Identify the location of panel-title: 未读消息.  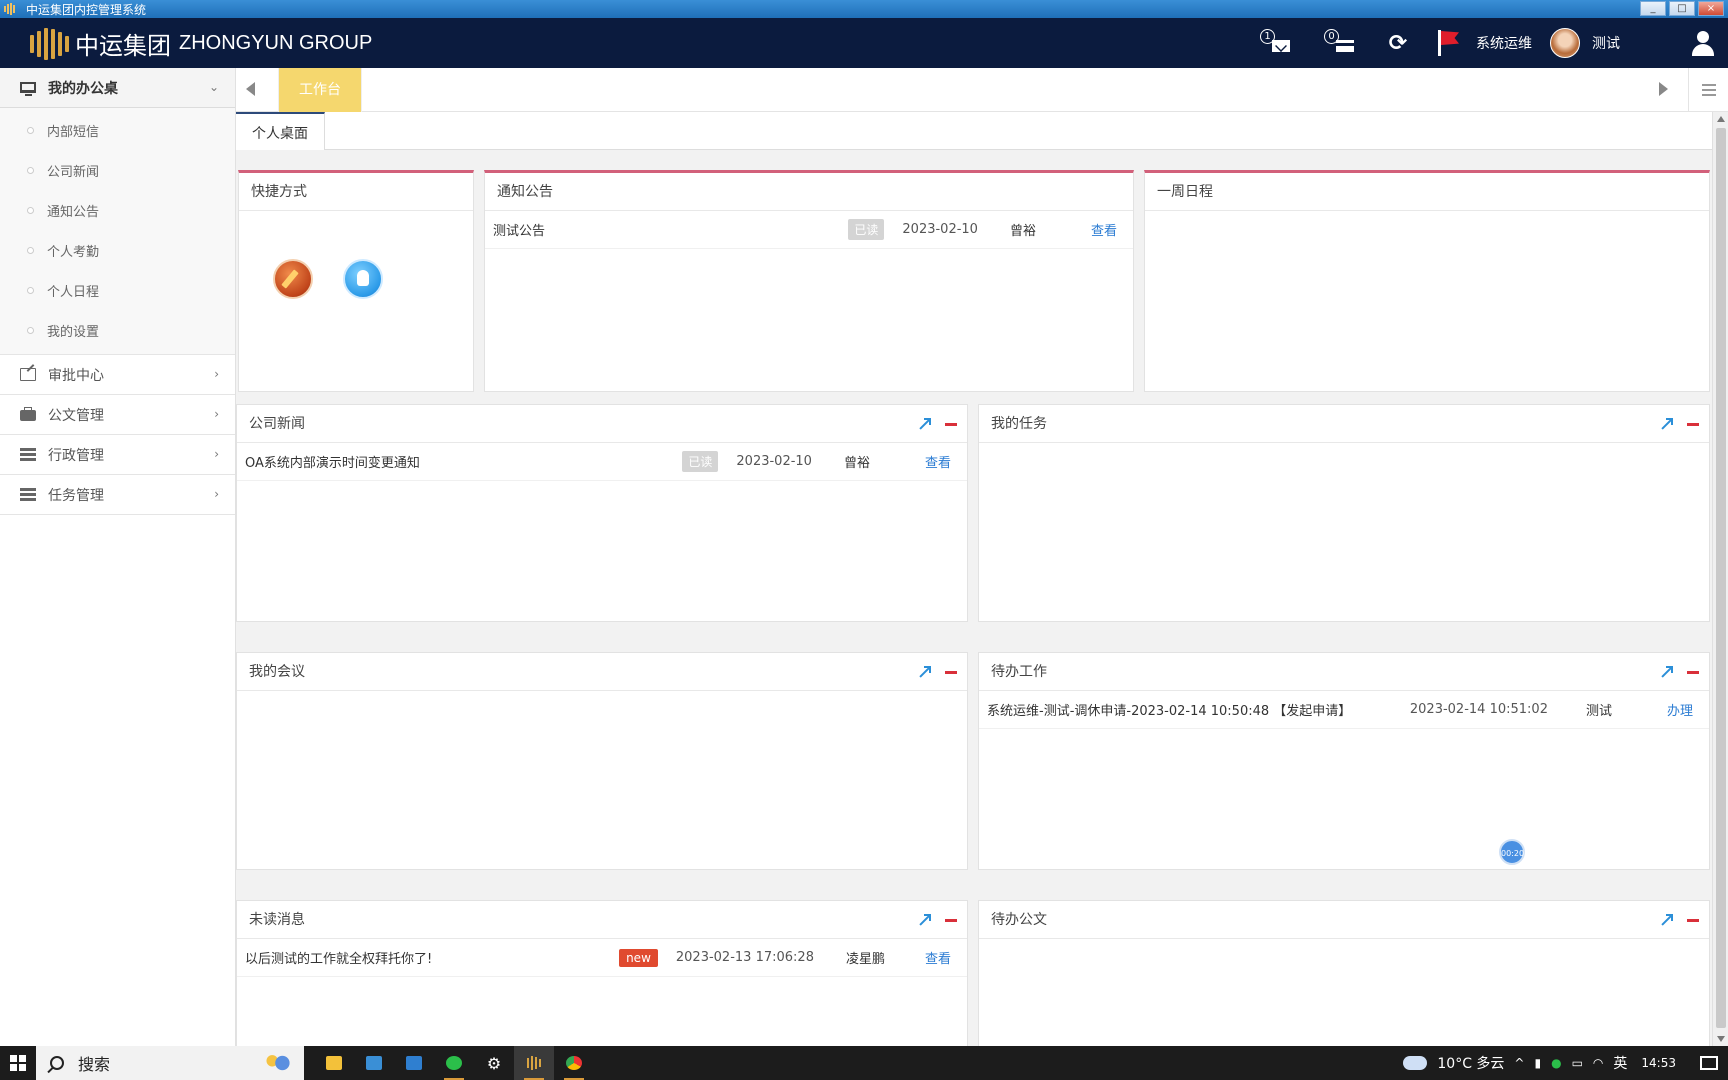
(602, 920).